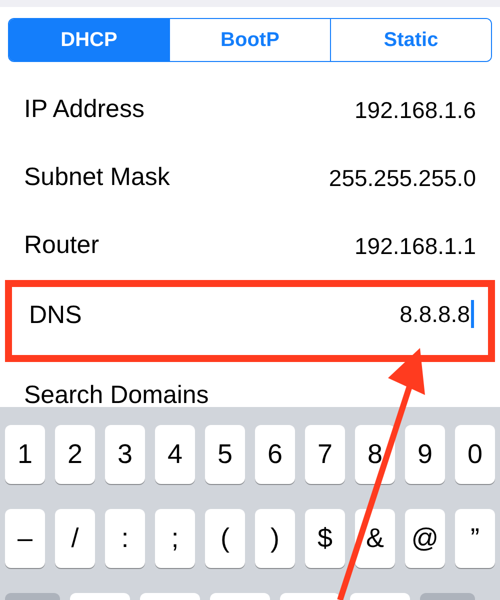 The image size is (500, 600). I want to click on keyboard-key: 1, so click(25, 454).